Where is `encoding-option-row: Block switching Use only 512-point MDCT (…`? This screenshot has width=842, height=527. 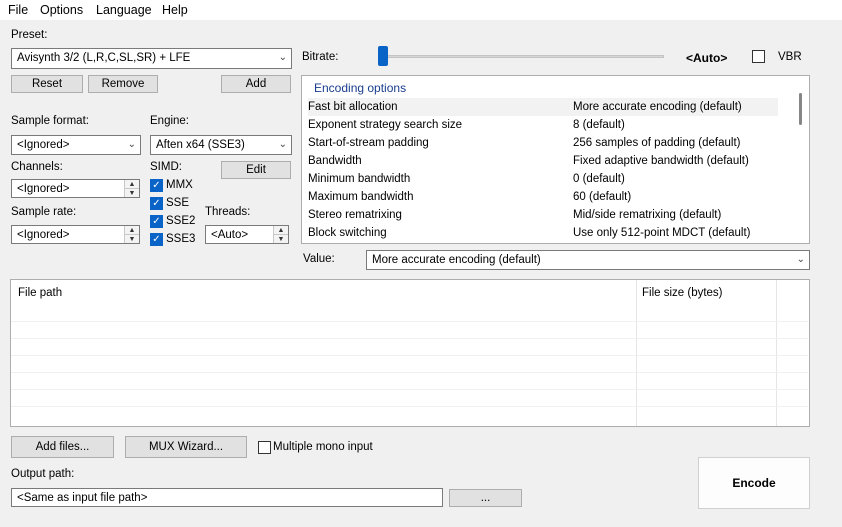
encoding-option-row: Block switching Use only 512-point MDCT (… is located at coordinates (543, 233).